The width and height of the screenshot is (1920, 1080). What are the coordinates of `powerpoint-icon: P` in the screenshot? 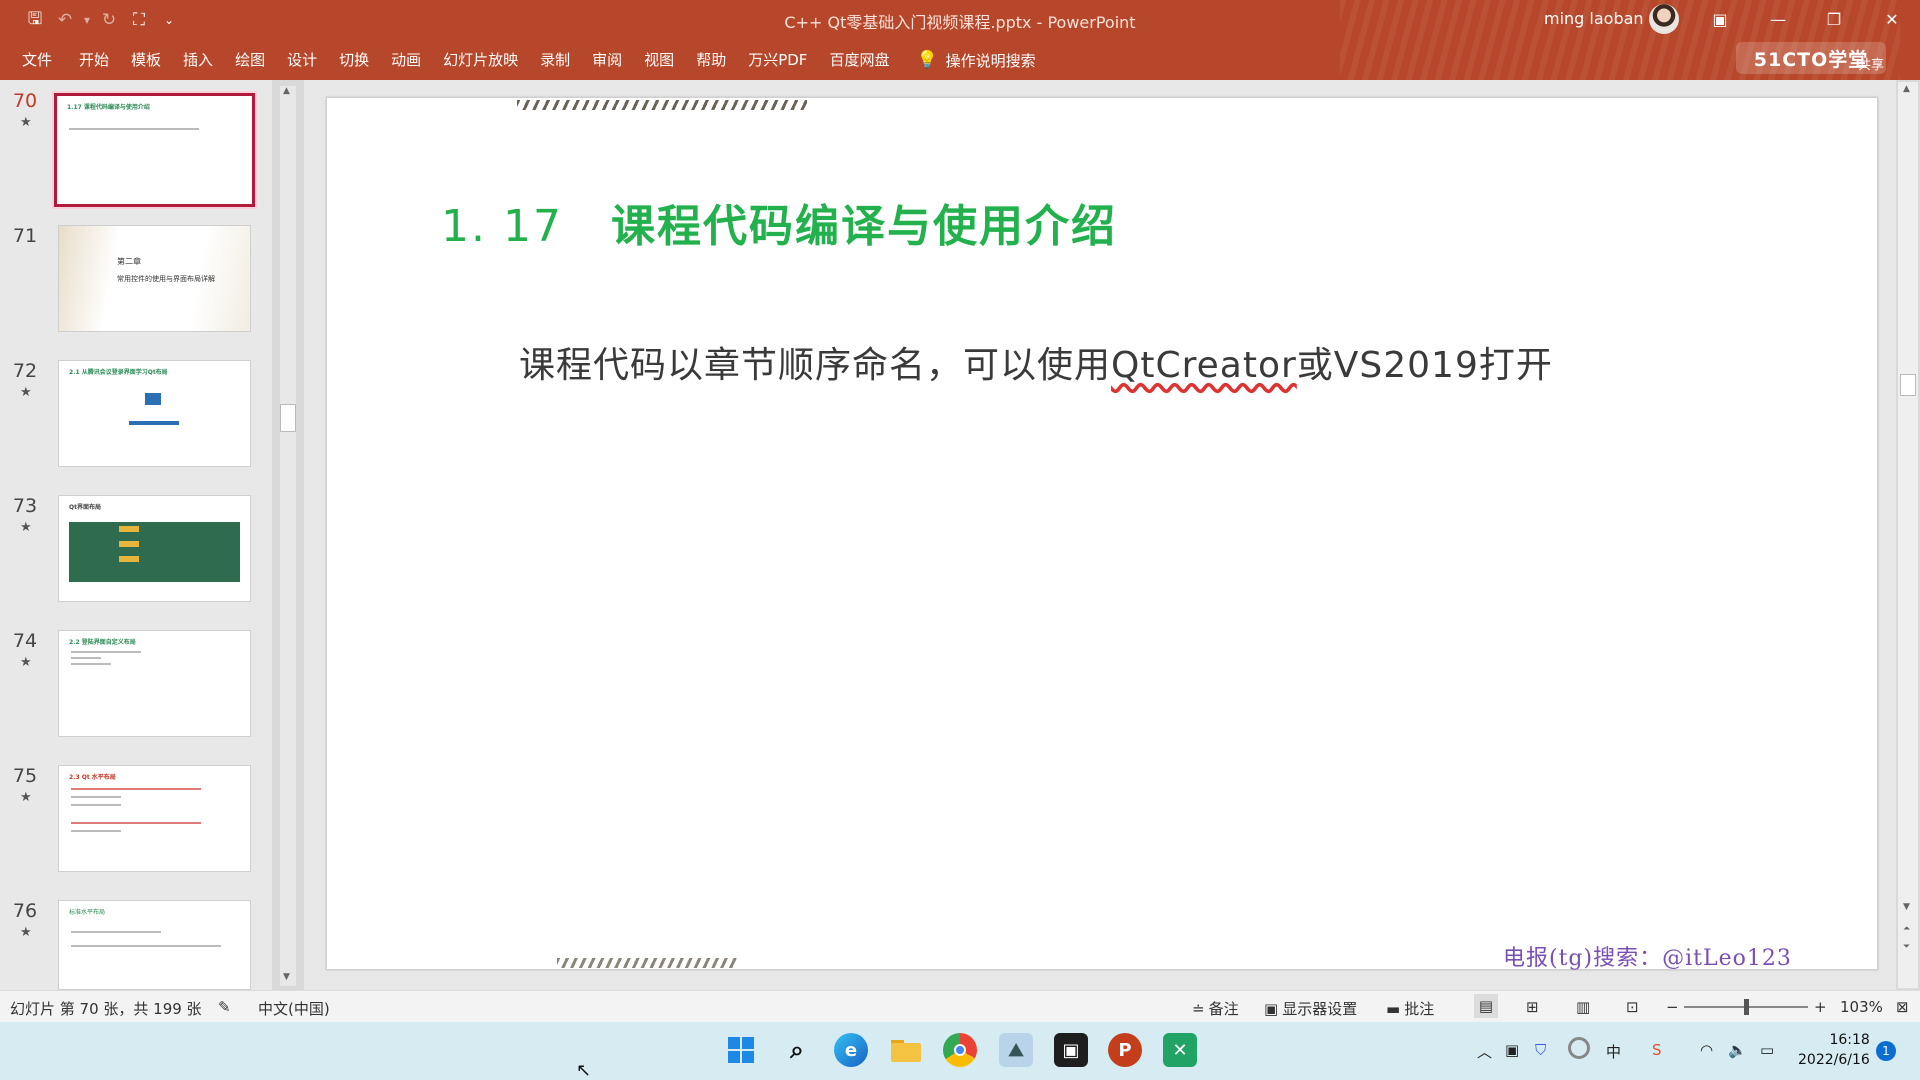 It's located at (1125, 1050).